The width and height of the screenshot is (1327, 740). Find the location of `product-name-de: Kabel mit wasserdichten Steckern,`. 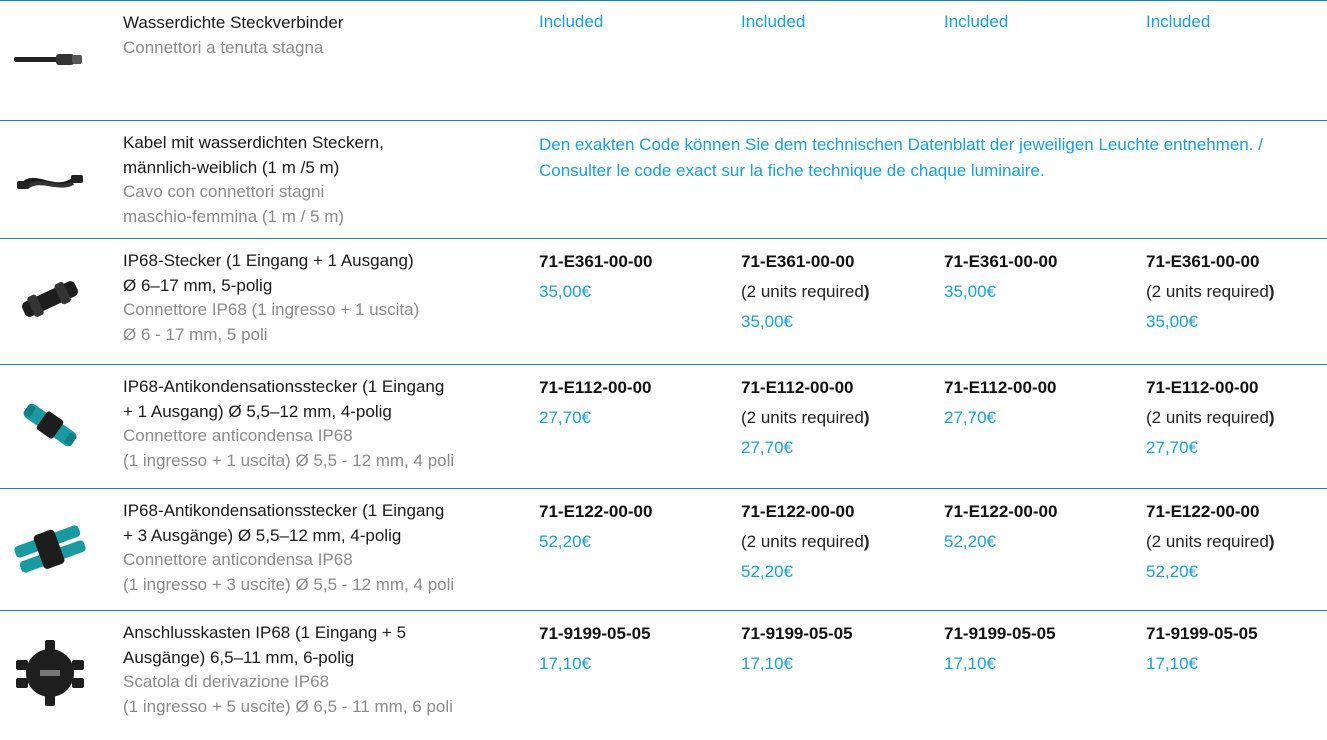

product-name-de: Kabel mit wasserdichten Steckern, is located at coordinates (253, 142).